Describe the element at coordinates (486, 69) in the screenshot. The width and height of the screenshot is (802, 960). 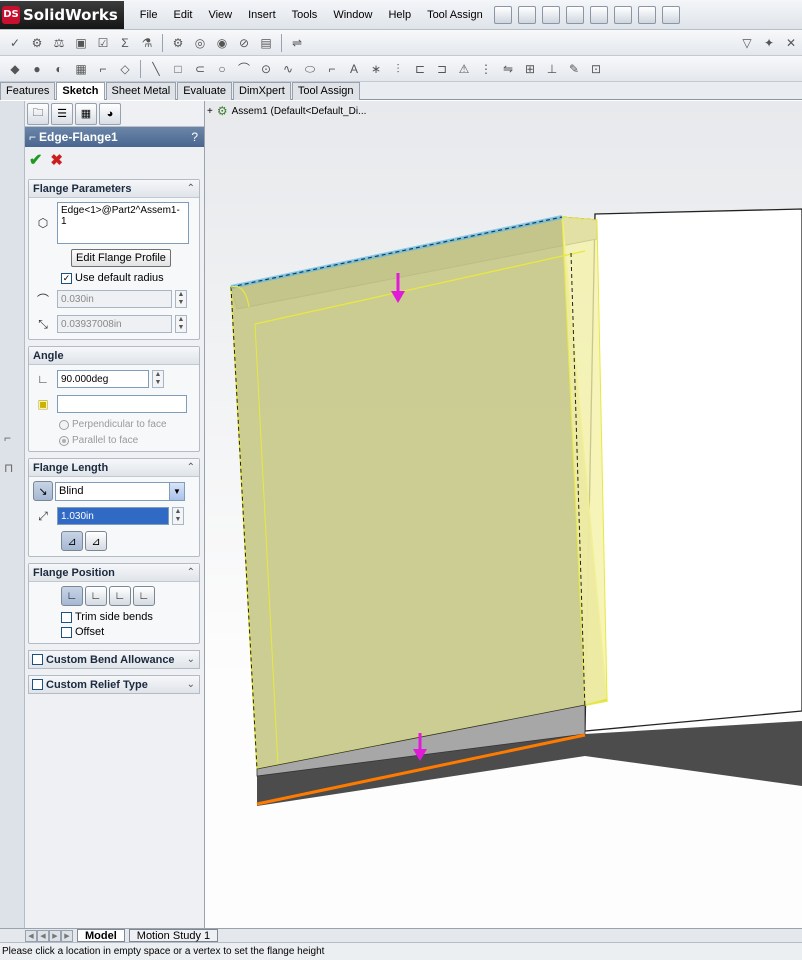
I see `grid-icon: ⋮` at that location.